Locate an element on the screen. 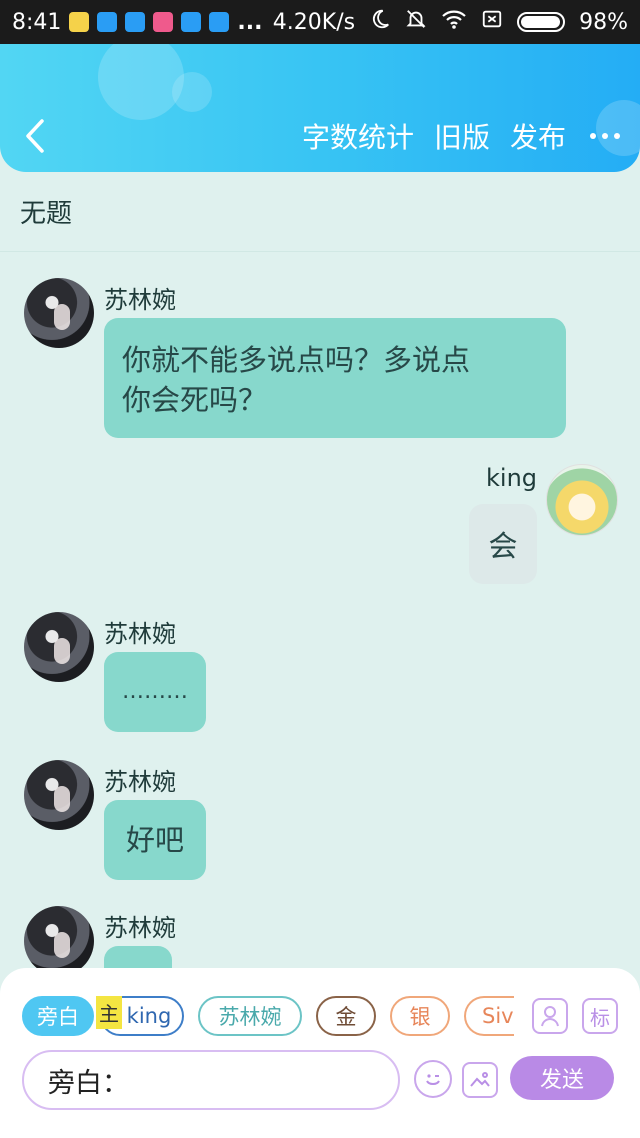  message-bubble: 好吧 is located at coordinates (155, 840).